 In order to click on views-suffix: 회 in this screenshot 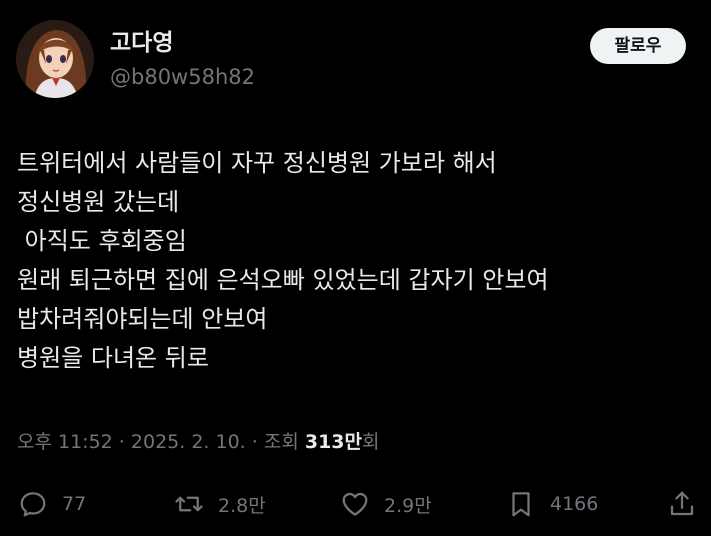, I will do `click(371, 442)`.